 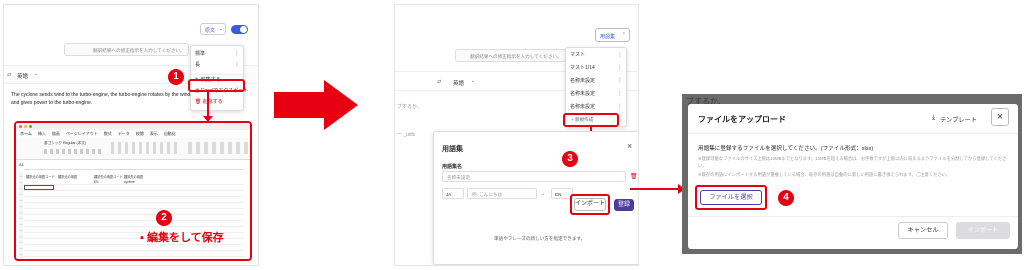 What do you see at coordinates (154, 134) in the screenshot?
I see `excel-tab-view: 表示` at bounding box center [154, 134].